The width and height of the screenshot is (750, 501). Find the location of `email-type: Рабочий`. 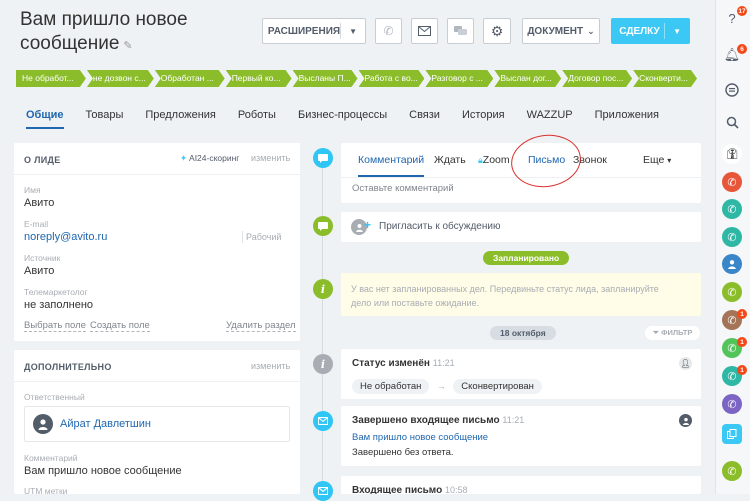

email-type: Рабочий is located at coordinates (264, 237).